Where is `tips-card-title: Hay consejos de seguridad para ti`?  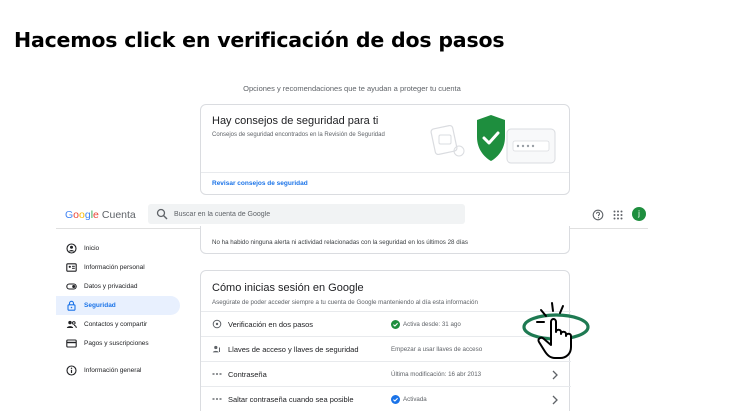 tips-card-title: Hay consejos de seguridad para ti is located at coordinates (295, 121).